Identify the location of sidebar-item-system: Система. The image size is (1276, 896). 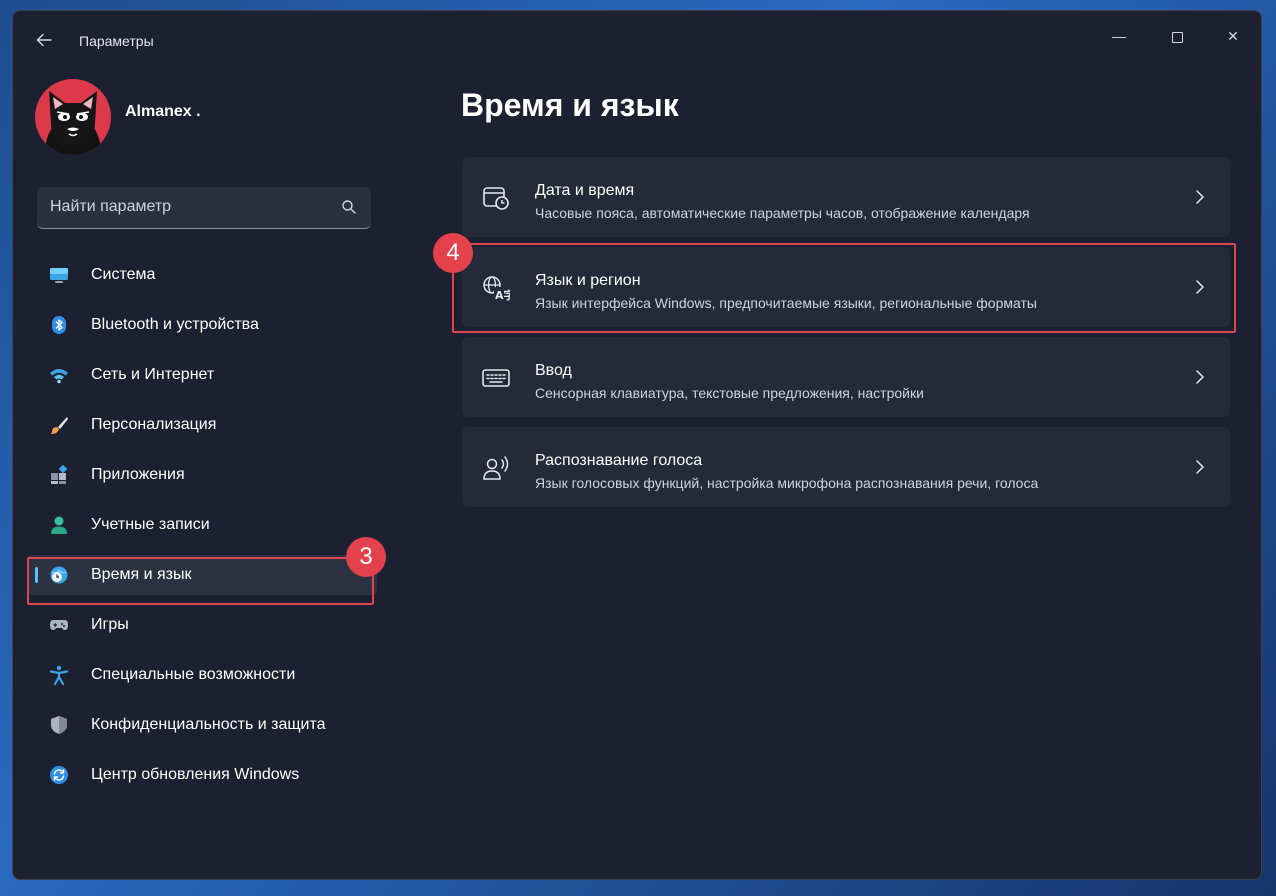
(202, 275).